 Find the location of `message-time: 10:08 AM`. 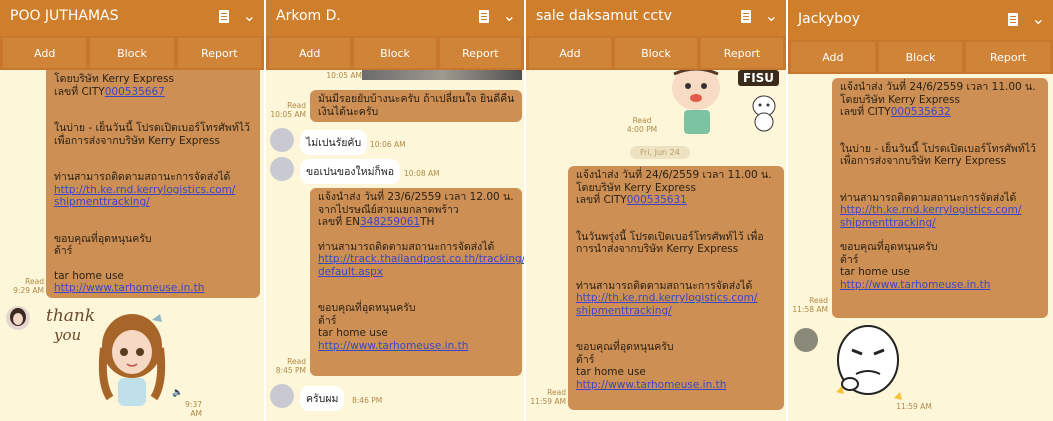

message-time: 10:08 AM is located at coordinates (422, 173).